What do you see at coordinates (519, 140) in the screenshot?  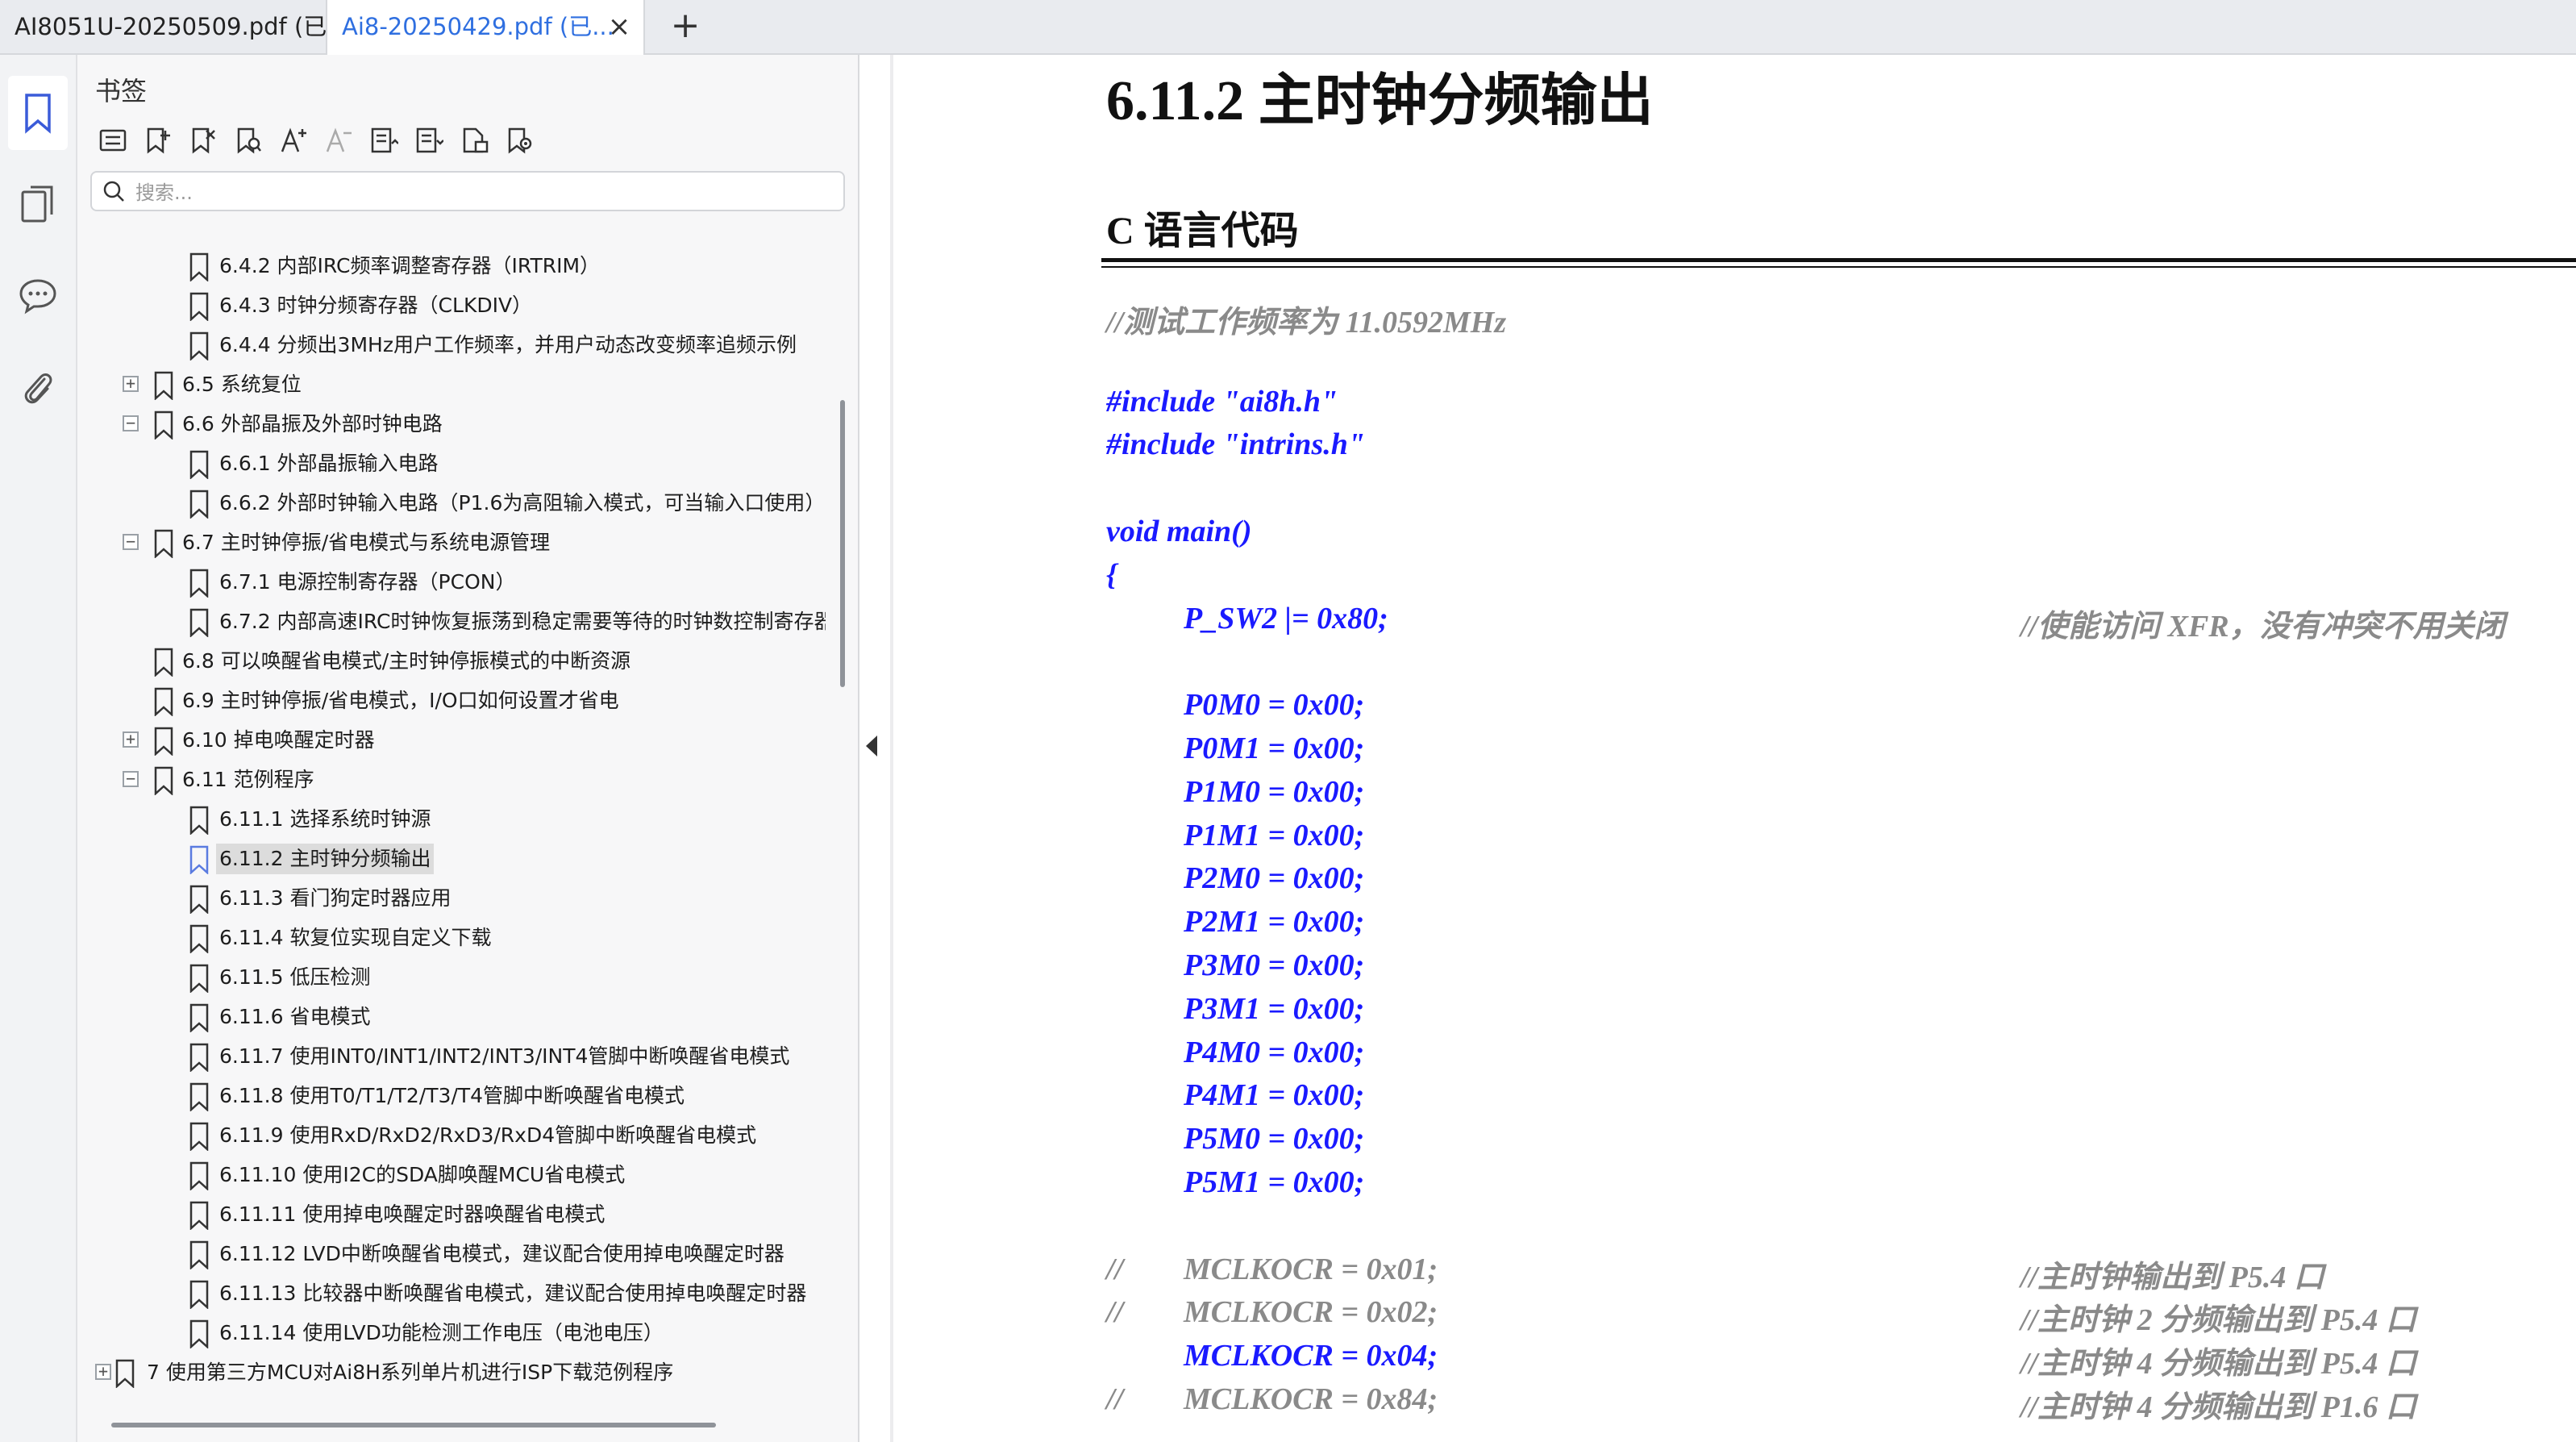 I see `bookmark-settings-icon` at bounding box center [519, 140].